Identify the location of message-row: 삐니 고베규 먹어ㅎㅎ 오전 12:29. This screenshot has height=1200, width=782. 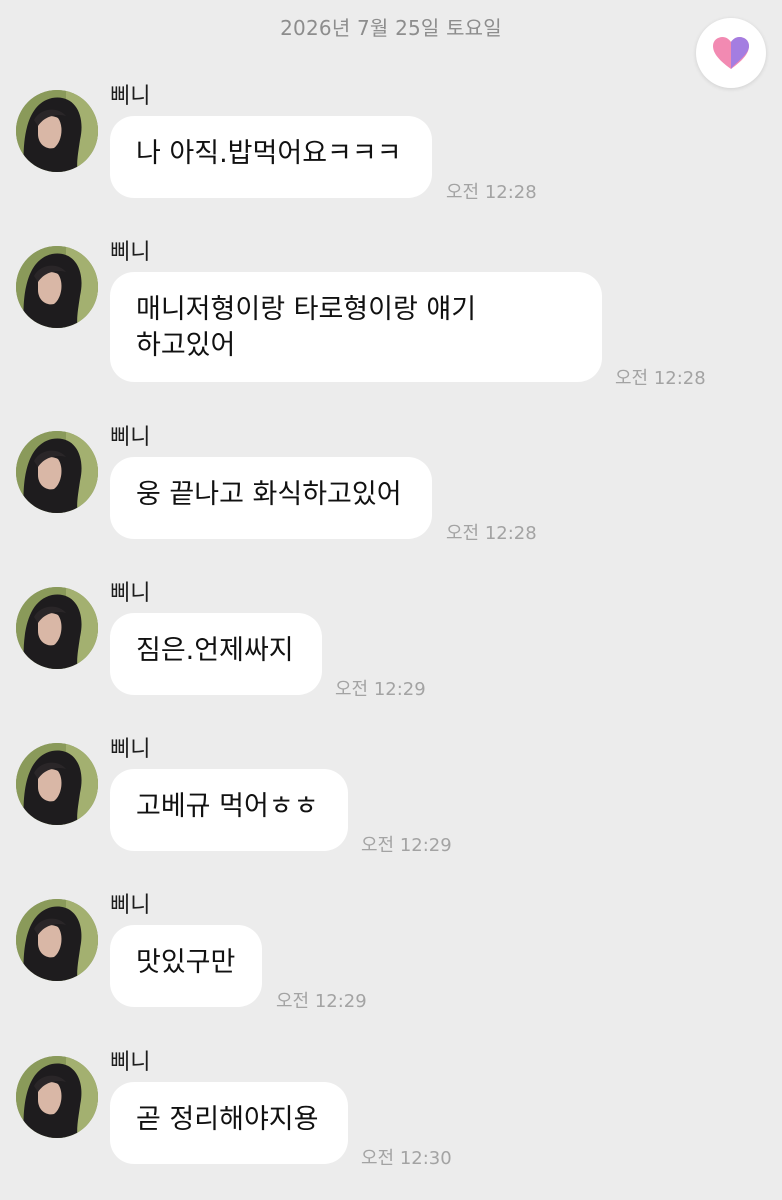
(391, 805).